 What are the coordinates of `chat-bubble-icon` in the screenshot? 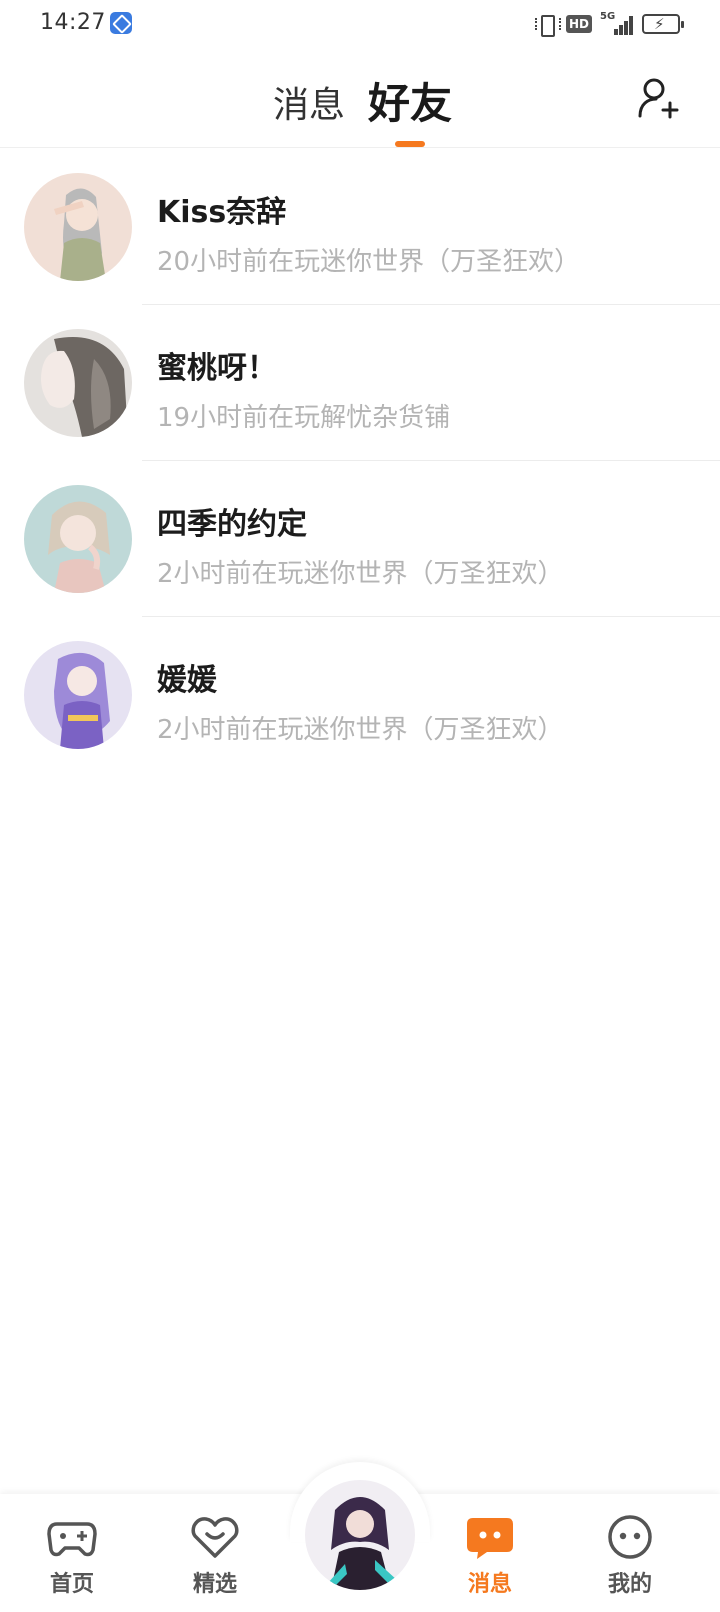 It's located at (490, 1538).